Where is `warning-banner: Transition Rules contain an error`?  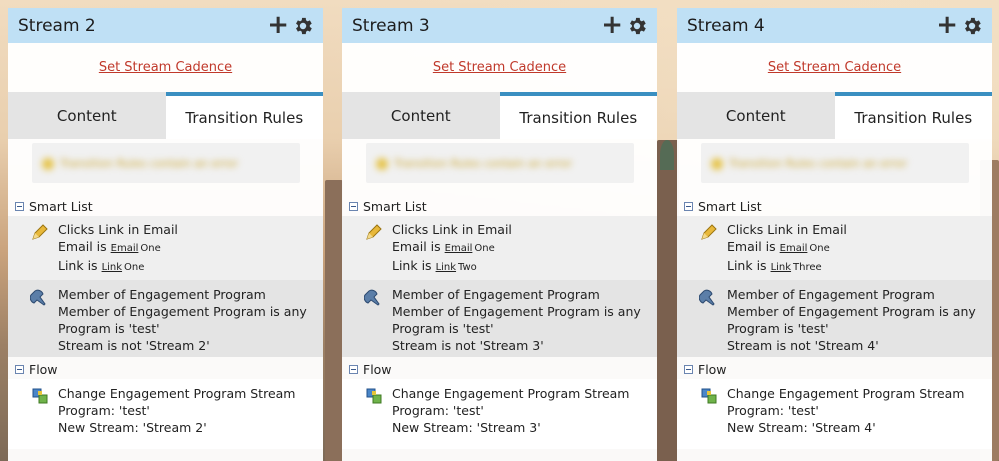 warning-banner: Transition Rules contain an error is located at coordinates (166, 163).